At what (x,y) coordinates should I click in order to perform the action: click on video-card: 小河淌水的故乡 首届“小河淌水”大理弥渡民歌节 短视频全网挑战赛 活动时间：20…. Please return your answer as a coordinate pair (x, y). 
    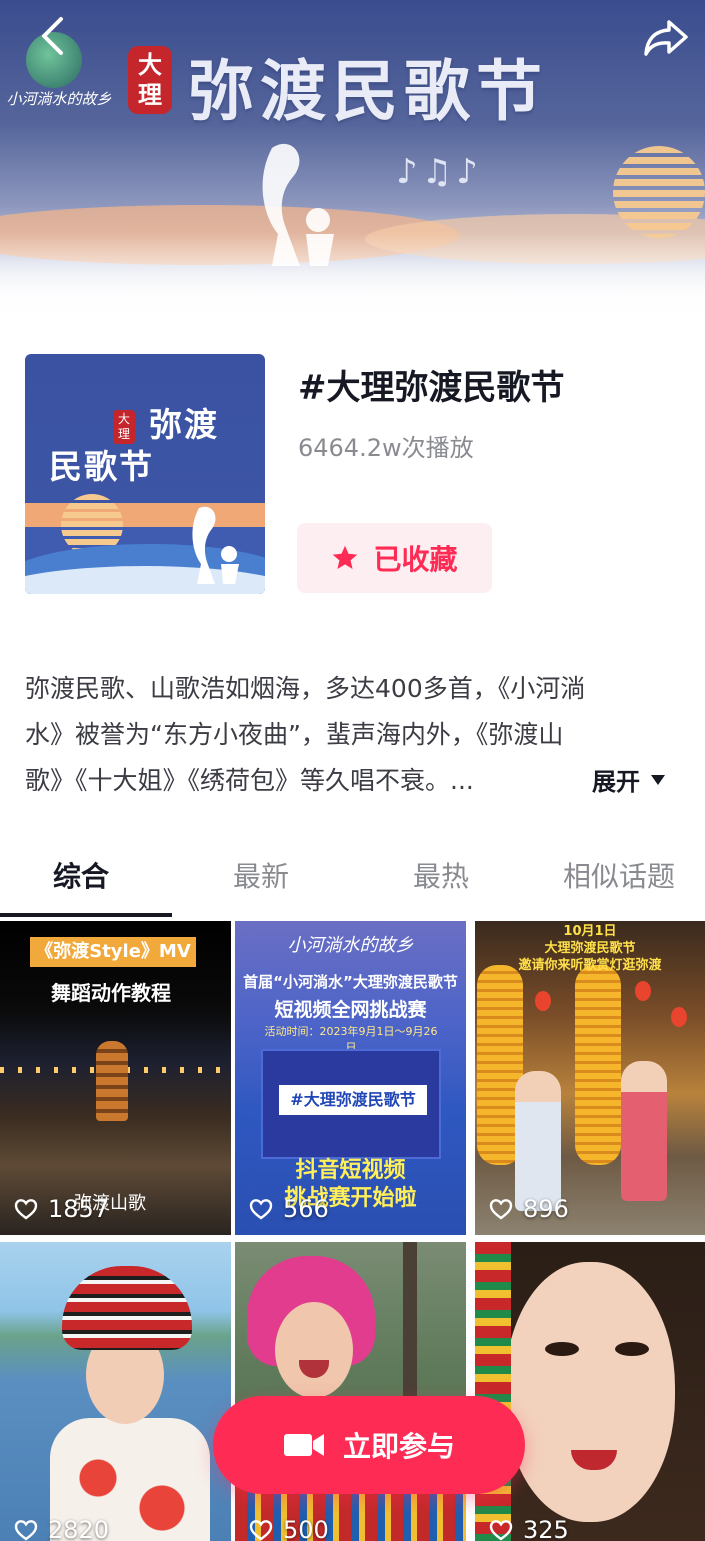
    Looking at the image, I should click on (350, 1078).